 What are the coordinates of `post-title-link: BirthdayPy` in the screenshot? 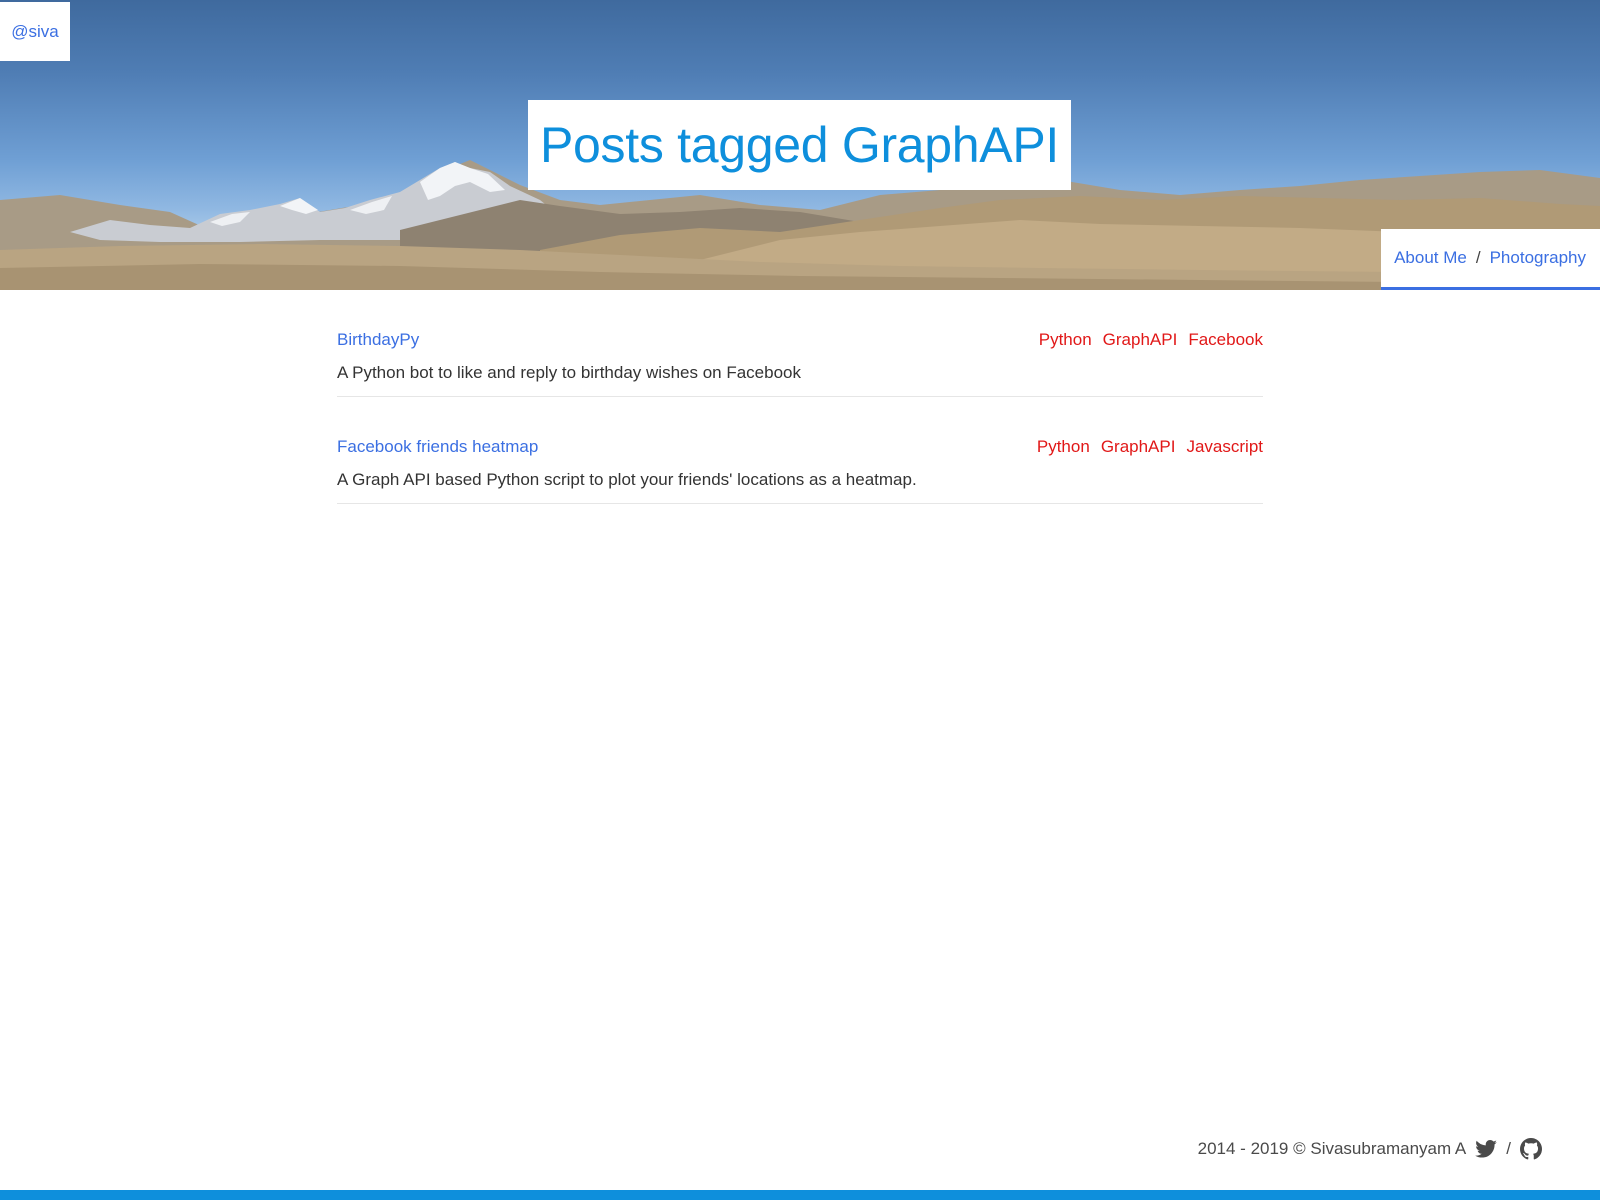 It's located at (378, 340).